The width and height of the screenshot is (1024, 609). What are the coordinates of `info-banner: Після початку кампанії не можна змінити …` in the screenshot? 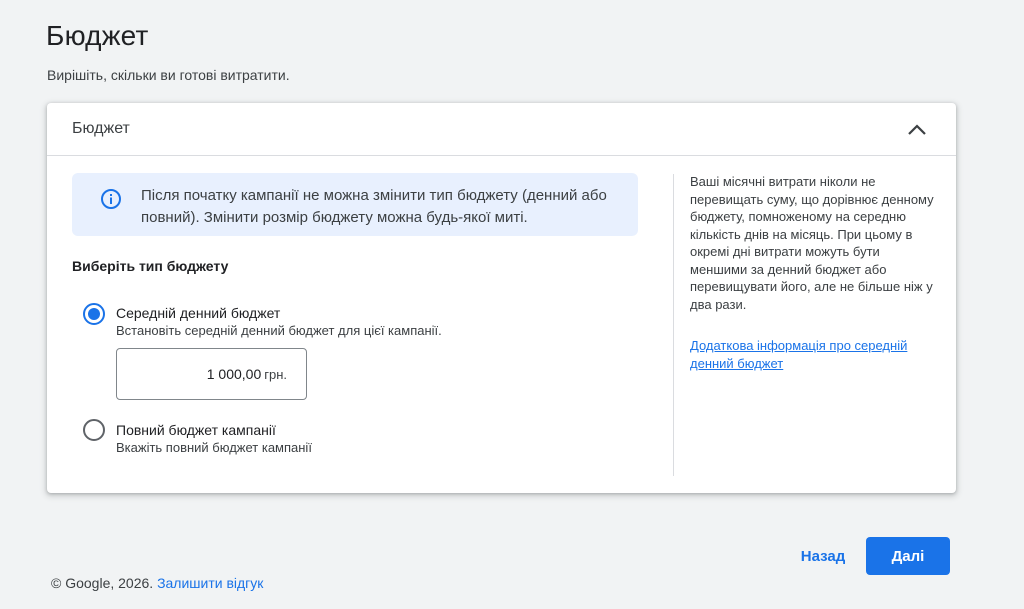 It's located at (355, 204).